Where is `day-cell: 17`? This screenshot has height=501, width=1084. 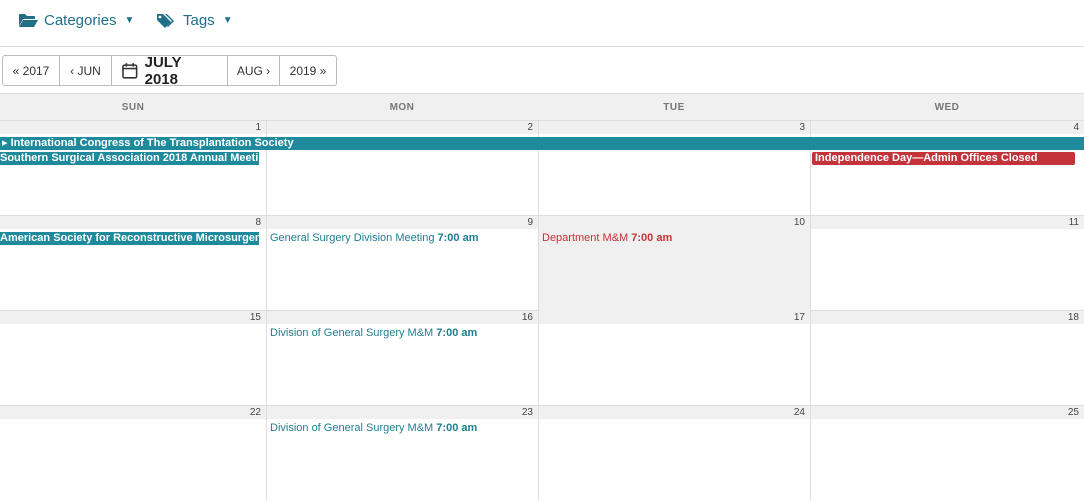 day-cell: 17 is located at coordinates (675, 358).